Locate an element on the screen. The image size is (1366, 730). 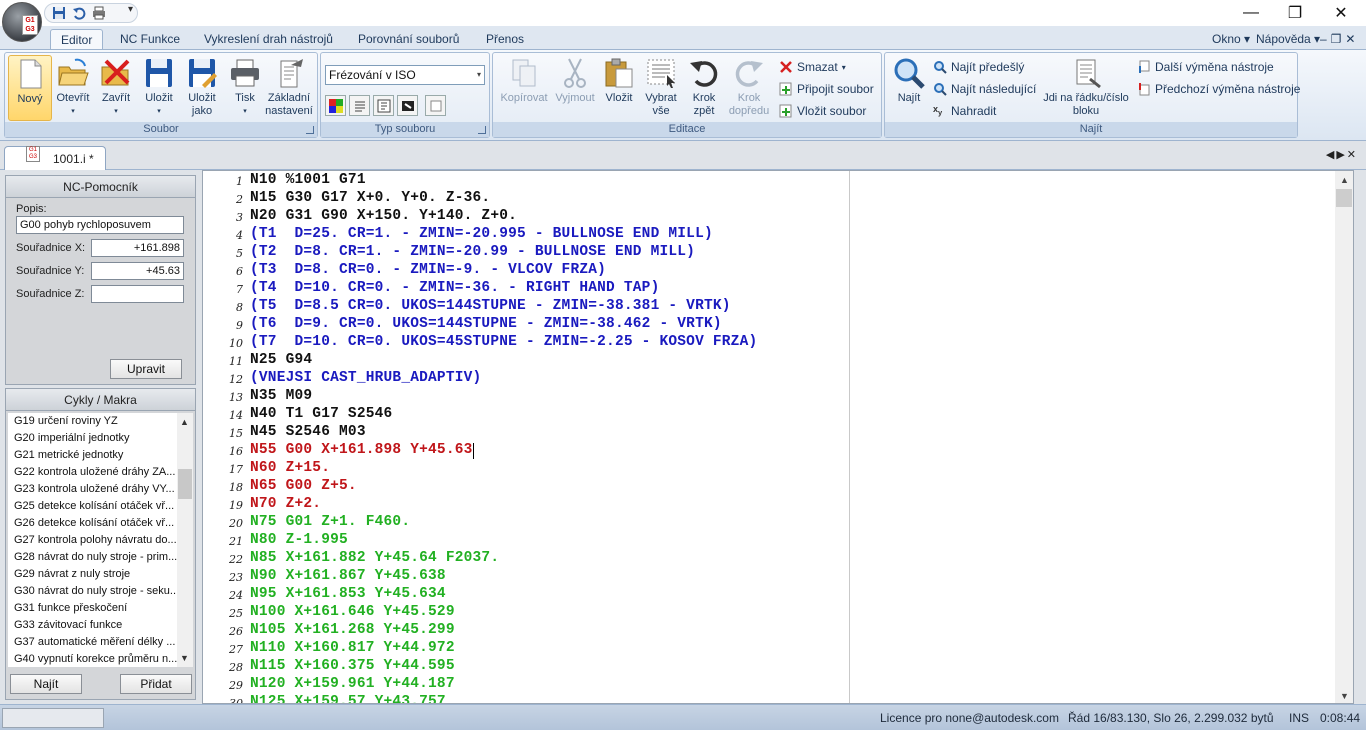
jdi-na-radku-button: Jdi na řádku/číslo bloku is located at coordinates (1086, 88).